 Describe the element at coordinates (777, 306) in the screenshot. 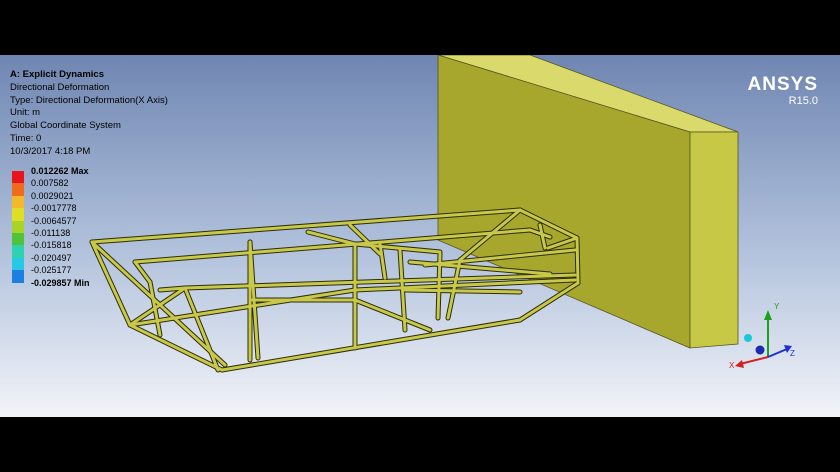

I see `triad-y-label: Y` at that location.